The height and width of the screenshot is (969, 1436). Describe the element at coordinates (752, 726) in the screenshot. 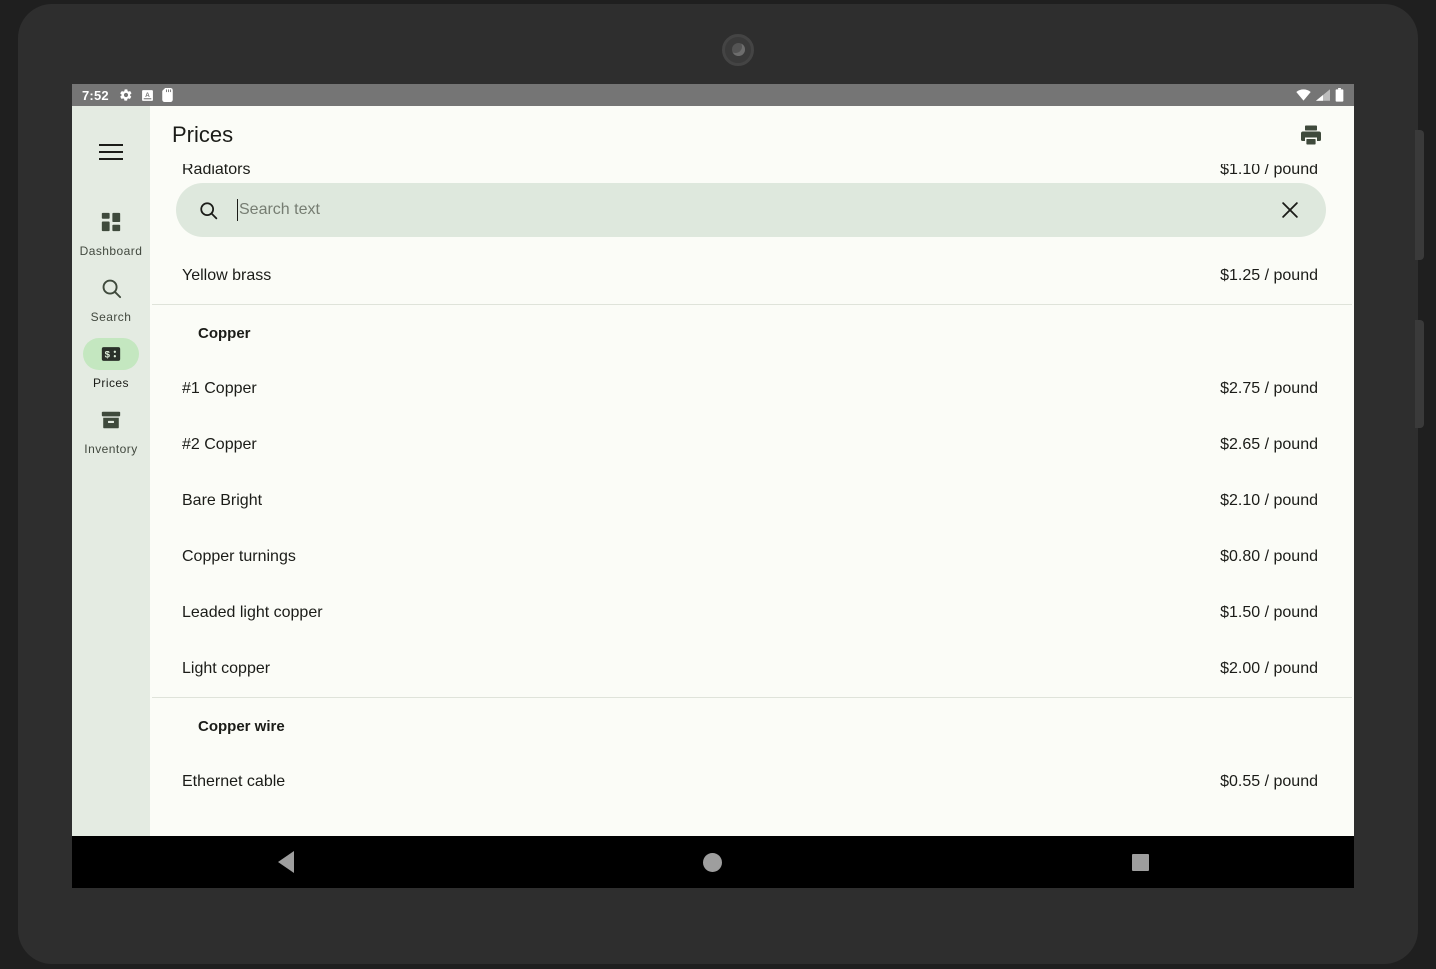

I see `section-header: Copper wire` at that location.